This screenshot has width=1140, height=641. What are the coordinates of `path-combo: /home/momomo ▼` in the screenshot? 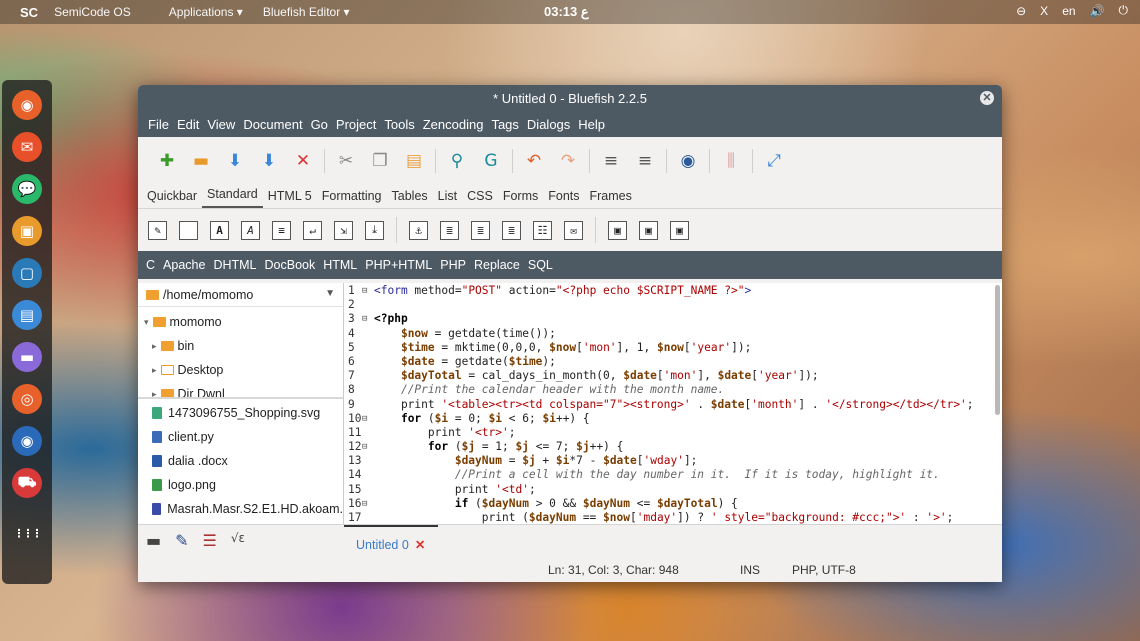 It's located at (240, 295).